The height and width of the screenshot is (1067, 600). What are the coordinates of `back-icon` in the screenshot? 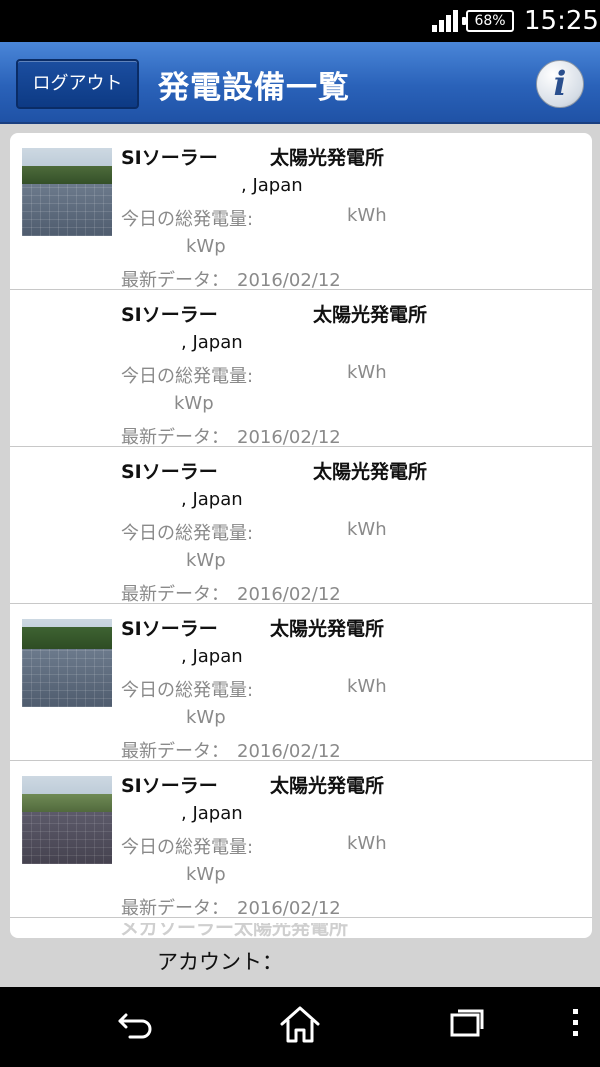 It's located at (135, 1026).